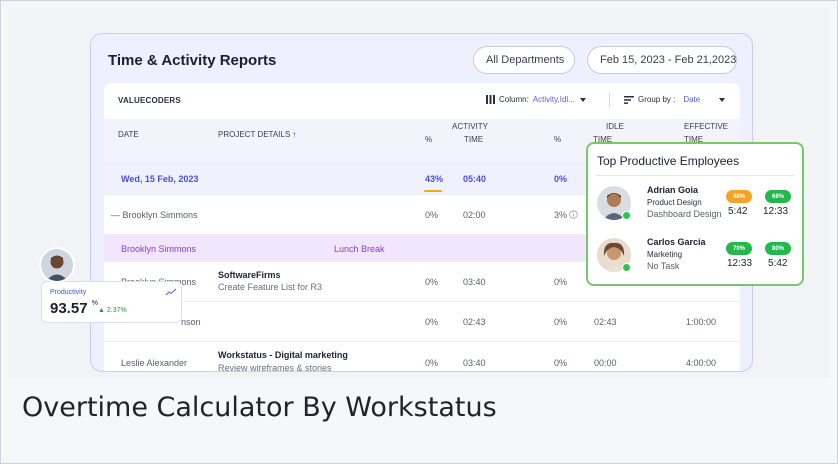 This screenshot has height=464, width=838. What do you see at coordinates (259, 407) in the screenshot?
I see `caption-text: Overtime Calculator By Workstatus` at bounding box center [259, 407].